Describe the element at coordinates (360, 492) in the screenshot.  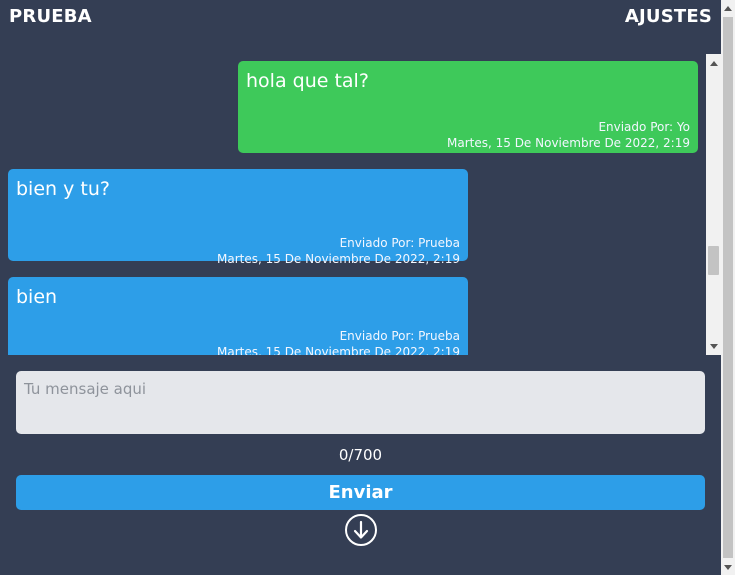
I see `send-button: Enviar` at that location.